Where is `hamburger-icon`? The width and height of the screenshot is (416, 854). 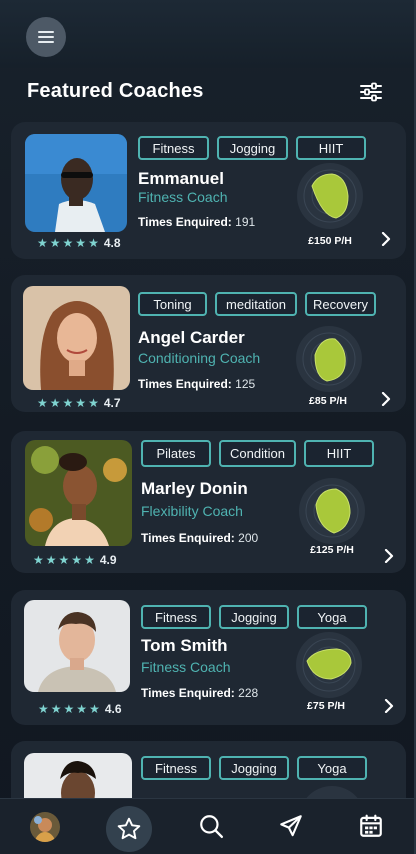 hamburger-icon is located at coordinates (46, 37).